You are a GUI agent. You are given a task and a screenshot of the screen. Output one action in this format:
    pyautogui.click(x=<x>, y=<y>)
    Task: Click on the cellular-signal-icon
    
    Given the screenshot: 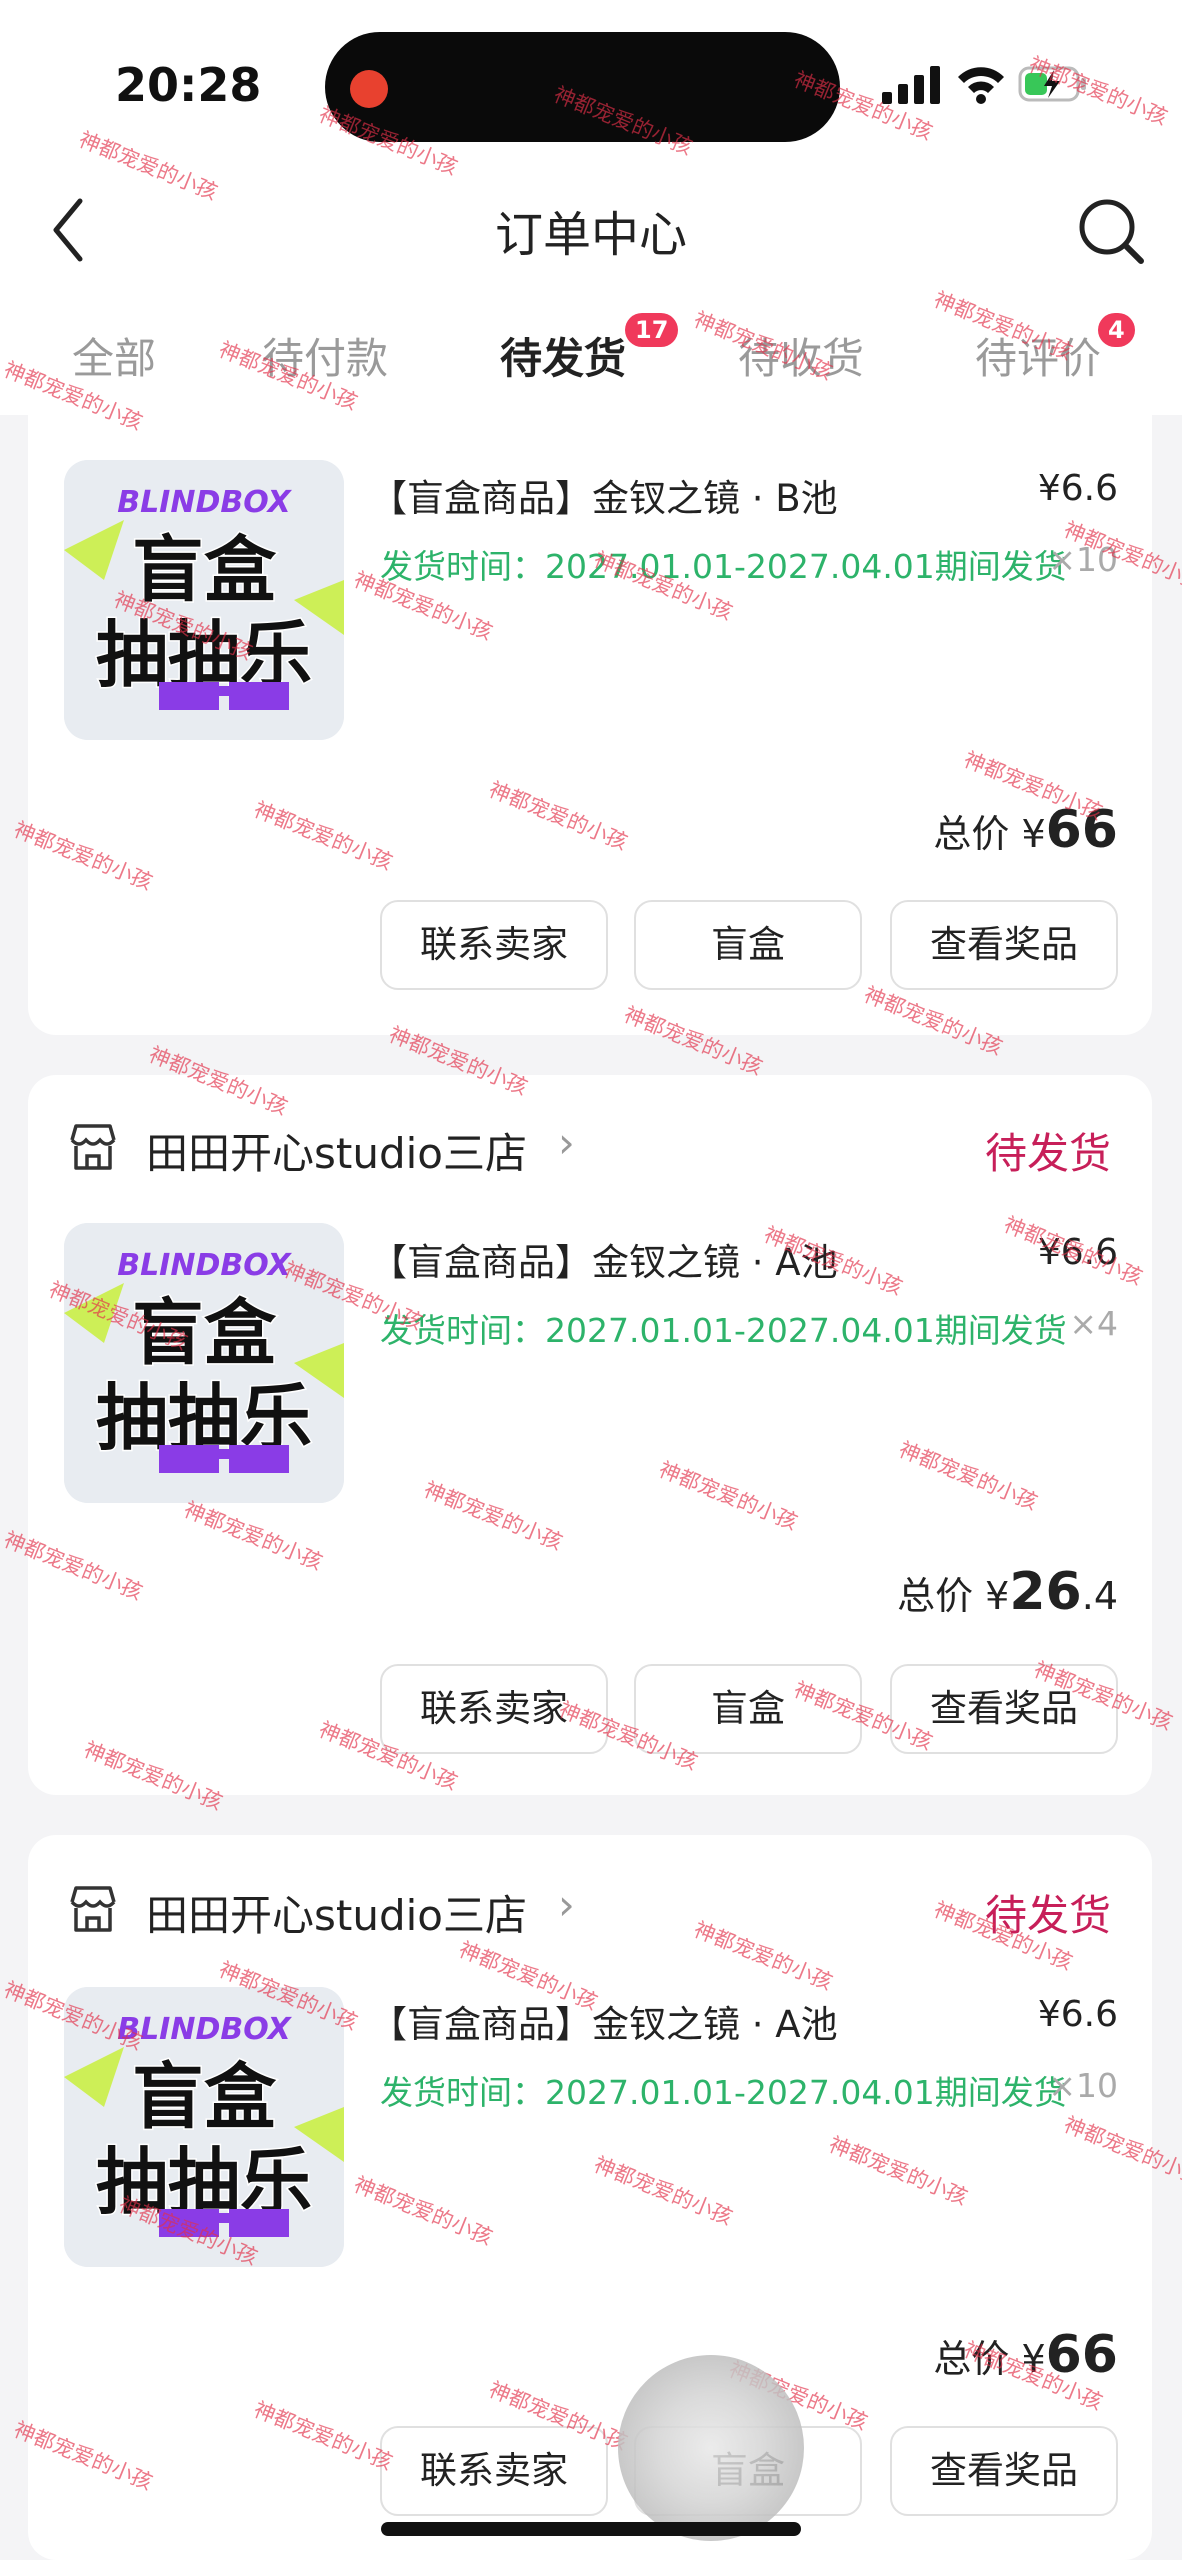 What is the action you would take?
    pyautogui.click(x=911, y=85)
    